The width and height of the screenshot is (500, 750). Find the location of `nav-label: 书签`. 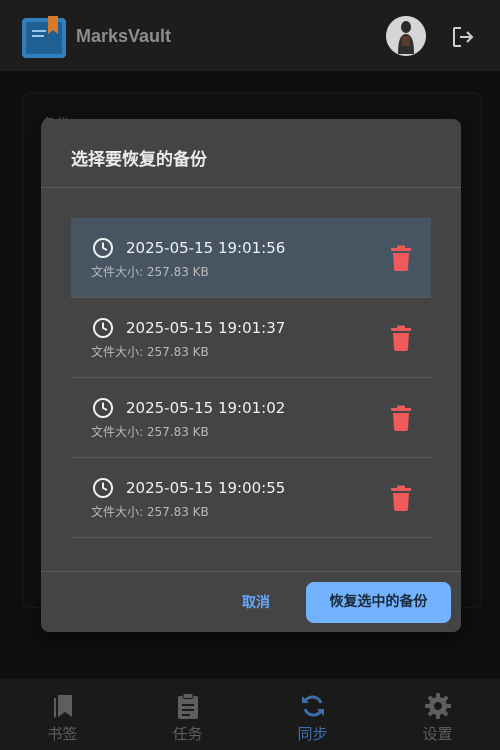

nav-label: 书签 is located at coordinates (62, 734).